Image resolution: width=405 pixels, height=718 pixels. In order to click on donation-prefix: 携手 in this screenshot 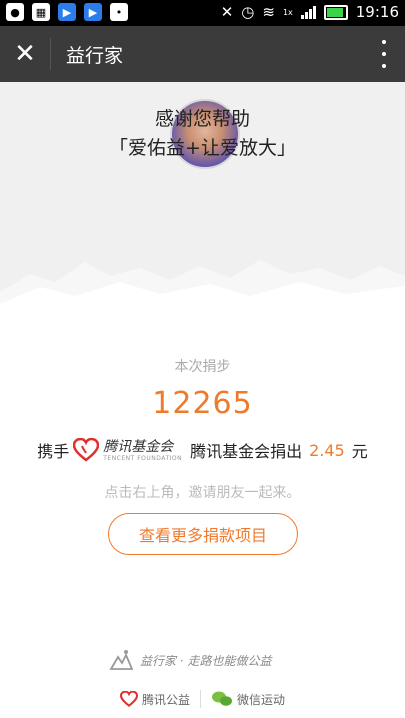, I will do `click(53, 451)`.